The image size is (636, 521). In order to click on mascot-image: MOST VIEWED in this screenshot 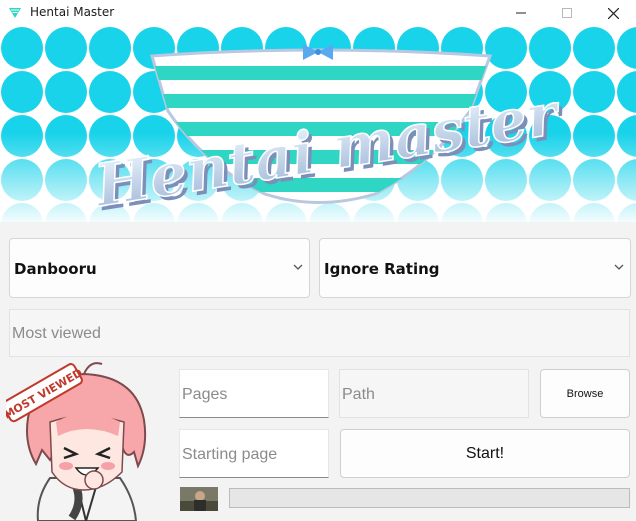, I will do `click(76, 441)`.